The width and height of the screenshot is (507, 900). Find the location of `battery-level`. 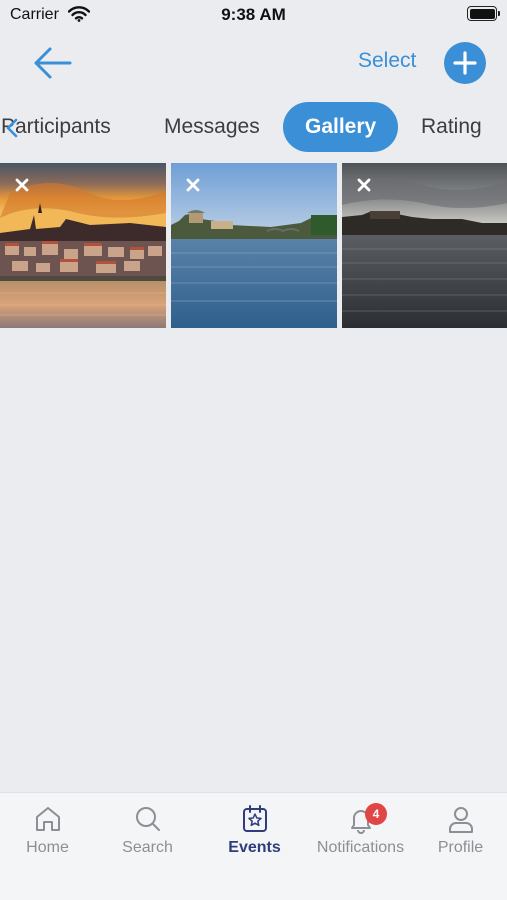

battery-level is located at coordinates (482, 13).